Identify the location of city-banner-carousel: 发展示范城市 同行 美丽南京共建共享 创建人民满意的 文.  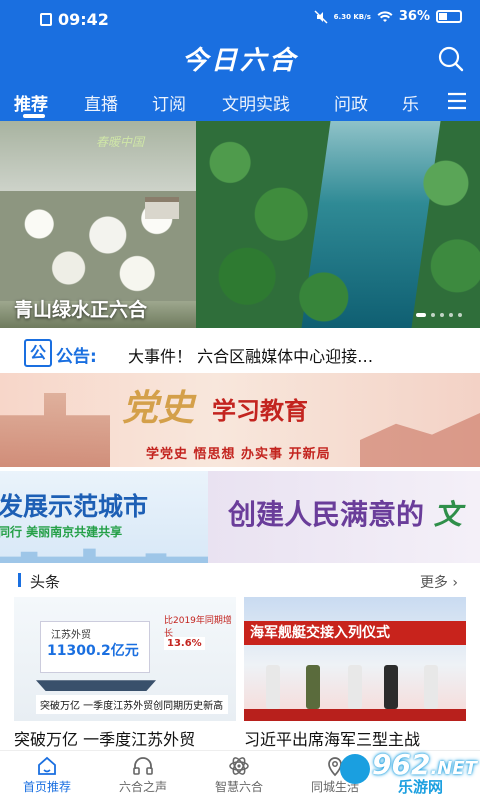
(240, 517).